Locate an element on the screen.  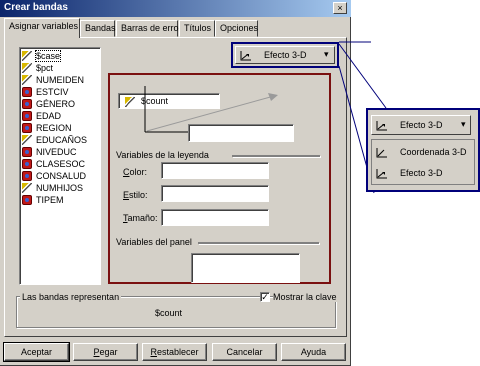
chart-coordinate-icon is located at coordinates (381, 153).